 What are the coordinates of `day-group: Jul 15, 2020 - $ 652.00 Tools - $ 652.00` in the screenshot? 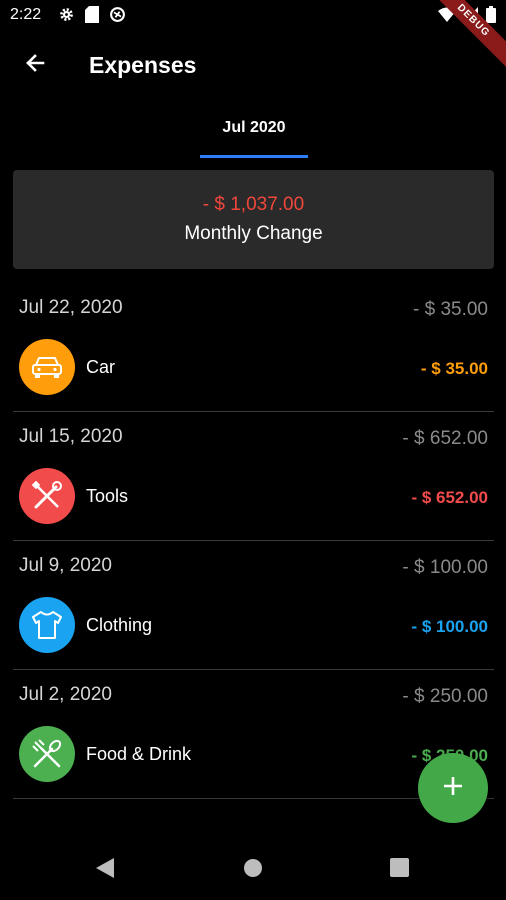 It's located at (253, 476).